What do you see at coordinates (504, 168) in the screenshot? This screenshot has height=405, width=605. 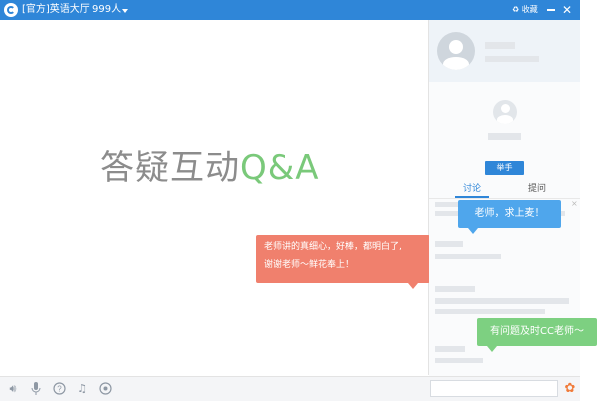 I see `raise-hand-button: 举手` at bounding box center [504, 168].